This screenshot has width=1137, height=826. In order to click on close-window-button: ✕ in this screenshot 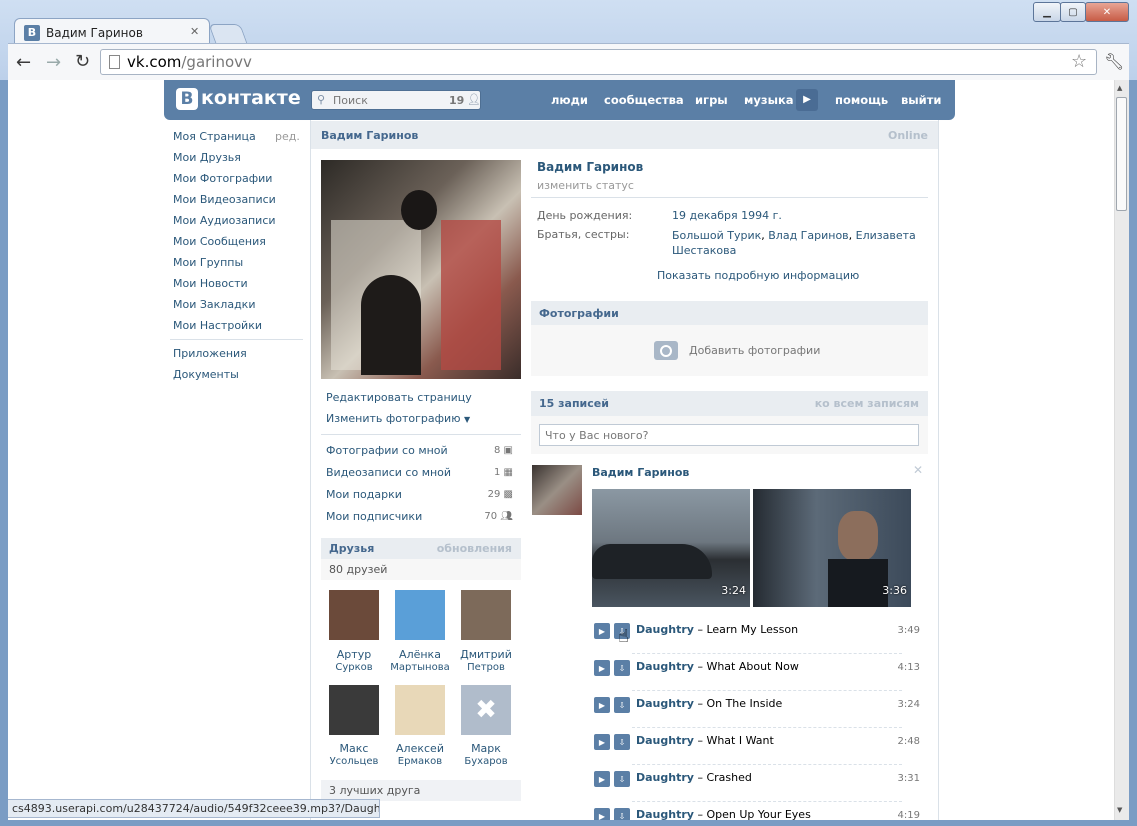, I will do `click(1107, 12)`.